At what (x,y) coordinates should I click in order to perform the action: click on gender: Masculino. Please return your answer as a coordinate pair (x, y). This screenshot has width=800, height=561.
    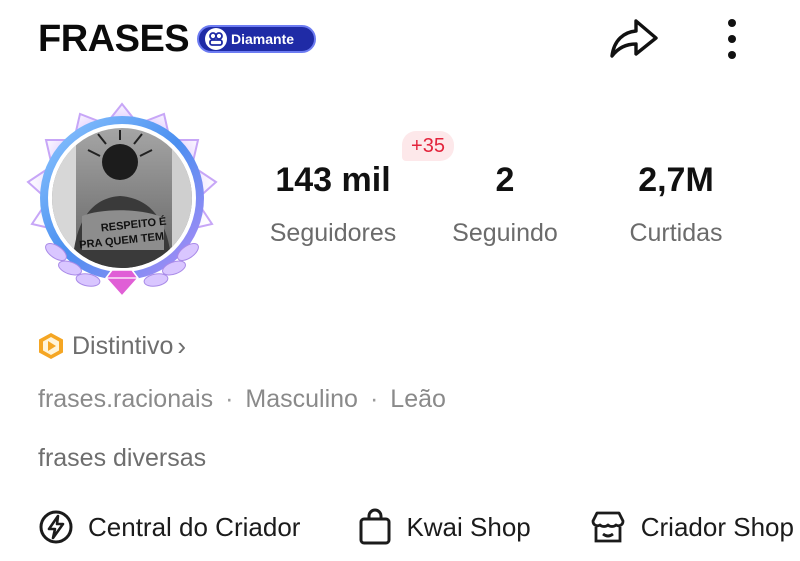
    Looking at the image, I should click on (301, 399).